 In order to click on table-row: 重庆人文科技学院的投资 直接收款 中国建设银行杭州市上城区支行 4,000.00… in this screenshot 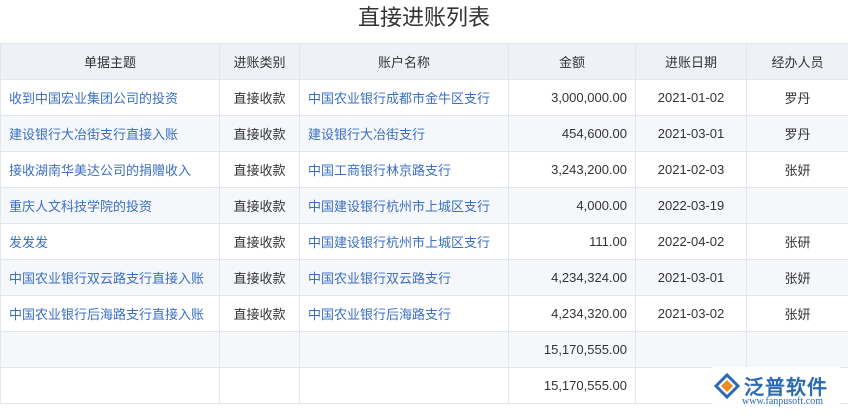, I will do `click(424, 205)`.